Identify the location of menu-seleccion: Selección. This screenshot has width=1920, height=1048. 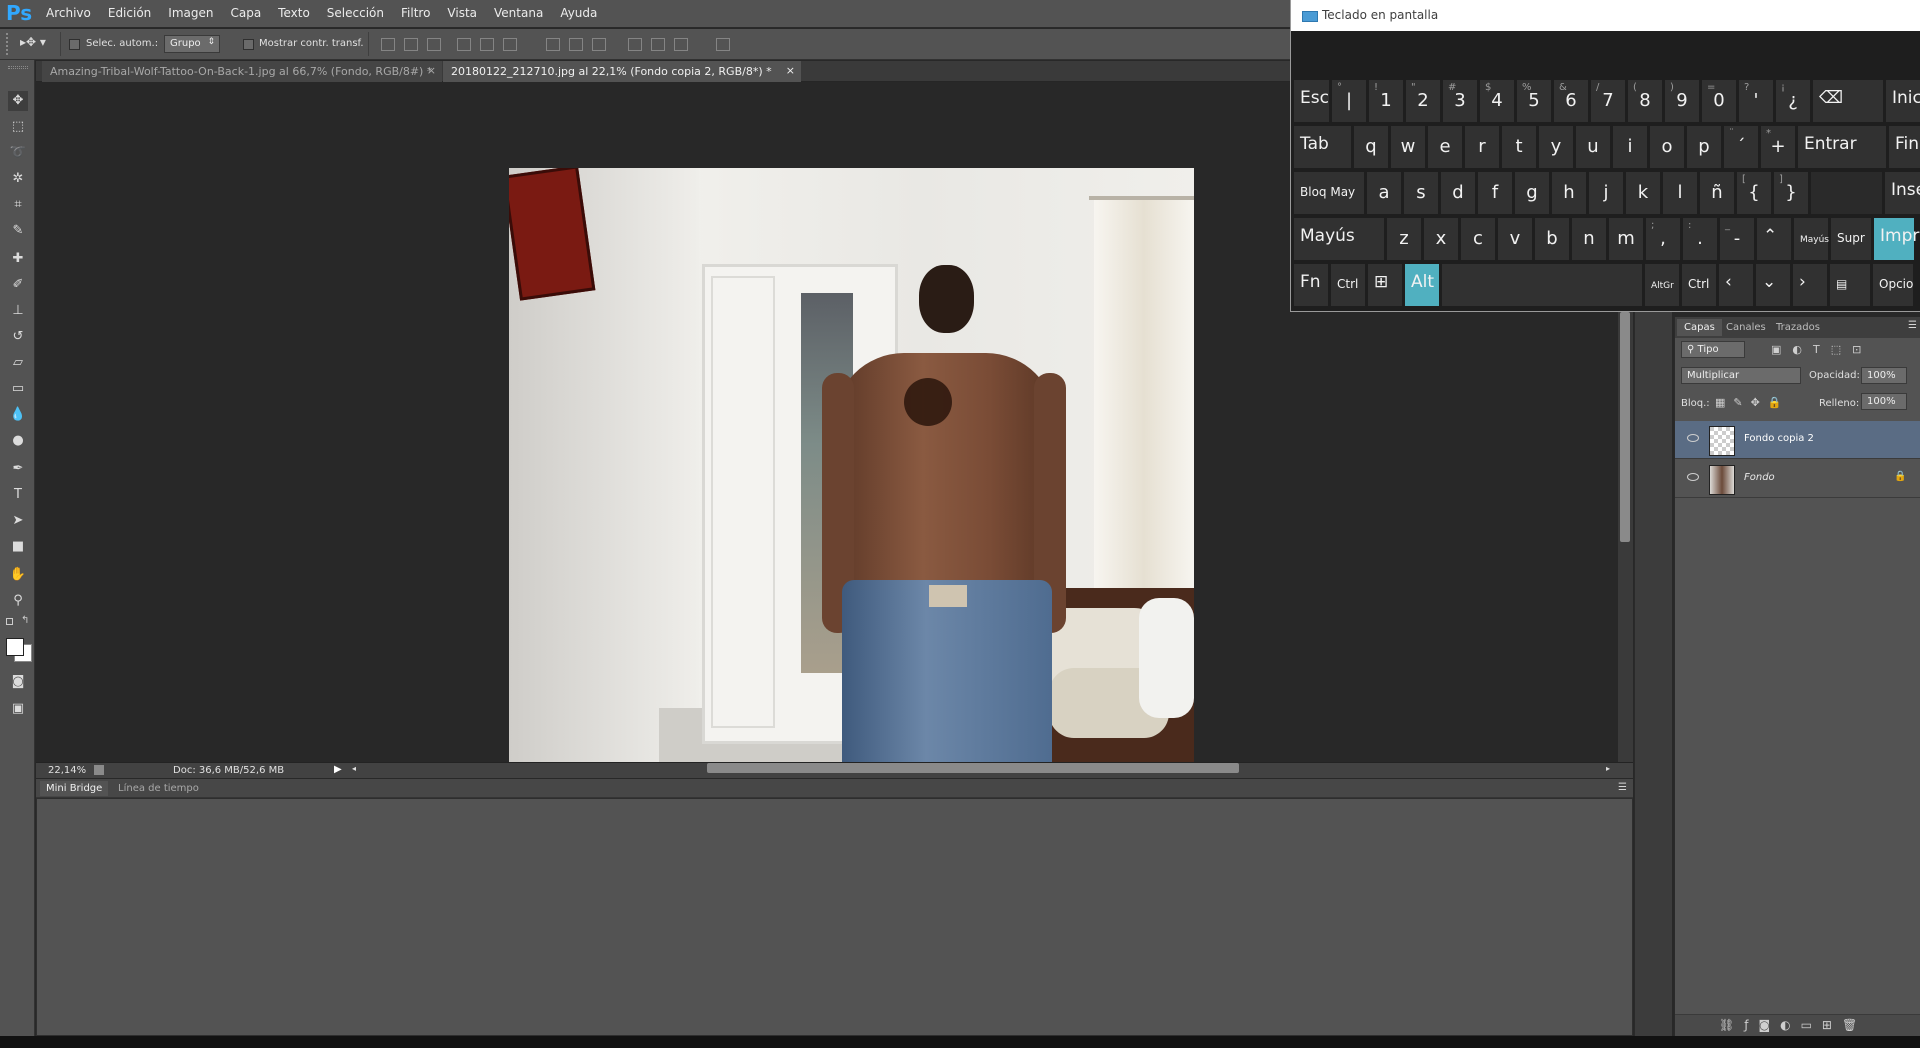
(355, 13).